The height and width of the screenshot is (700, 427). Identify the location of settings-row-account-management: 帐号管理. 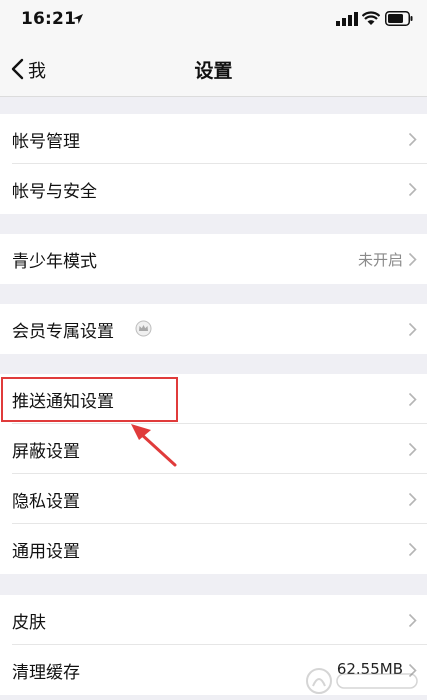
(213, 139).